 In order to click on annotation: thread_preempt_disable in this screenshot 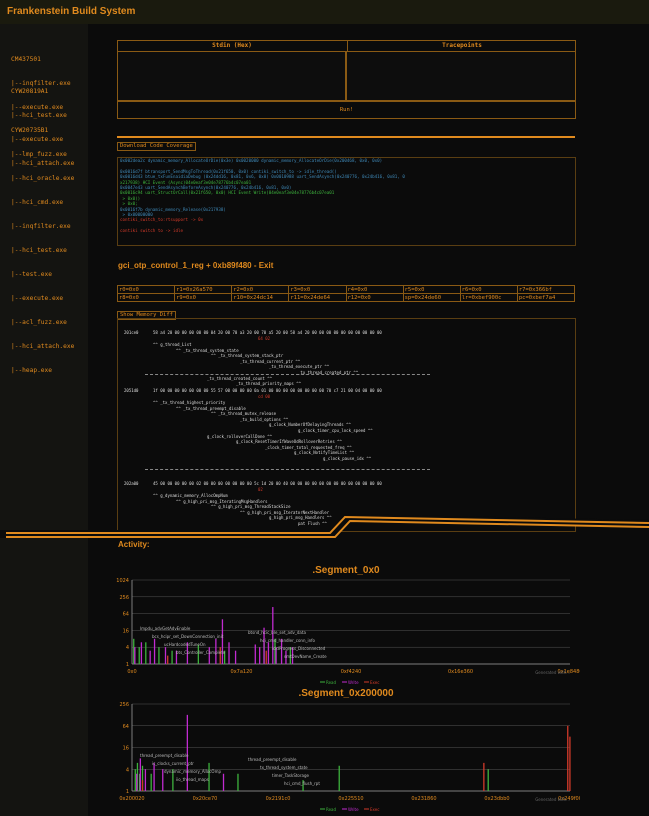, I will do `click(272, 759)`.